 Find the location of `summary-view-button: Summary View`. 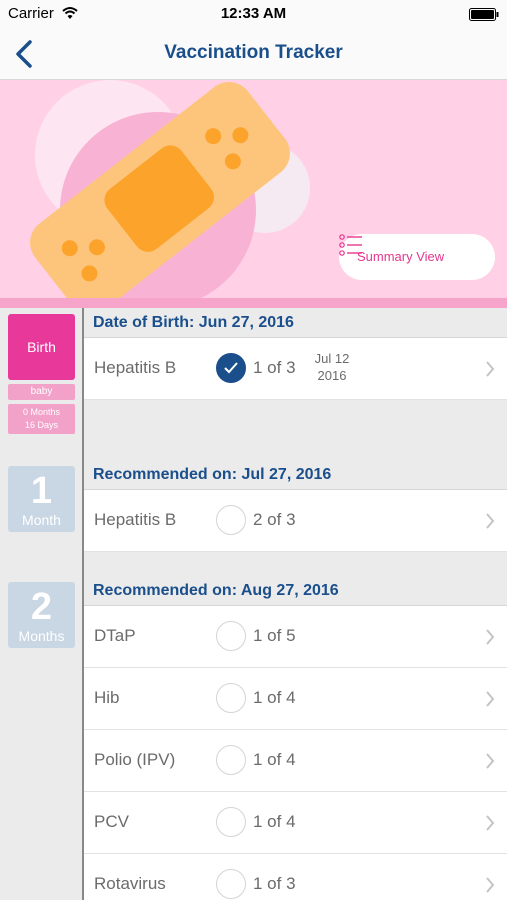

summary-view-button: Summary View is located at coordinates (417, 257).